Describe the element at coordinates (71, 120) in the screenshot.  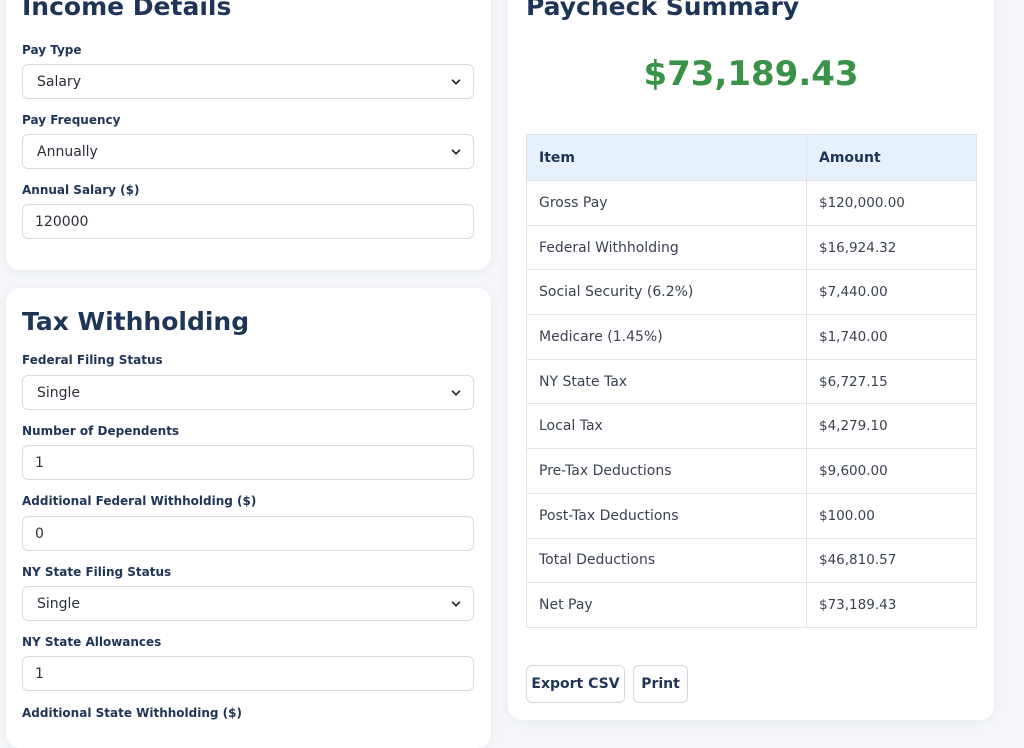
I see `pay-frequency-label: Pay Frequency` at that location.